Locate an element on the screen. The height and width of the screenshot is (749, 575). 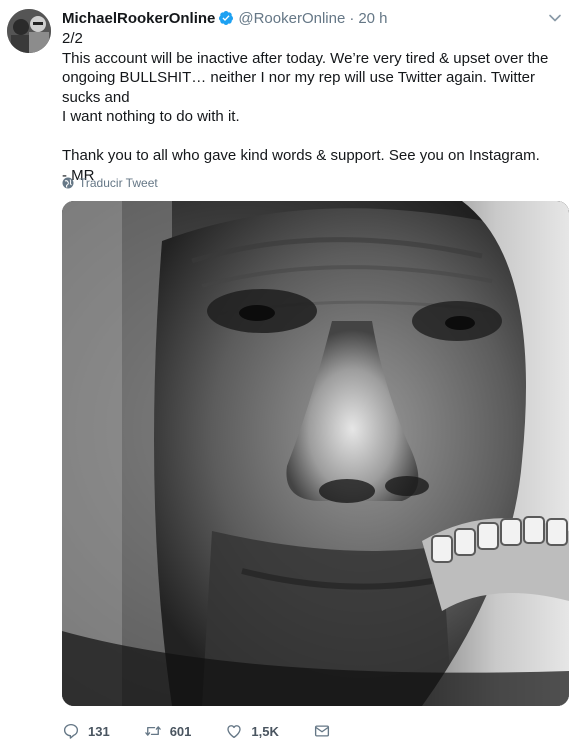
tweet-text-blank-line is located at coordinates (314, 137).